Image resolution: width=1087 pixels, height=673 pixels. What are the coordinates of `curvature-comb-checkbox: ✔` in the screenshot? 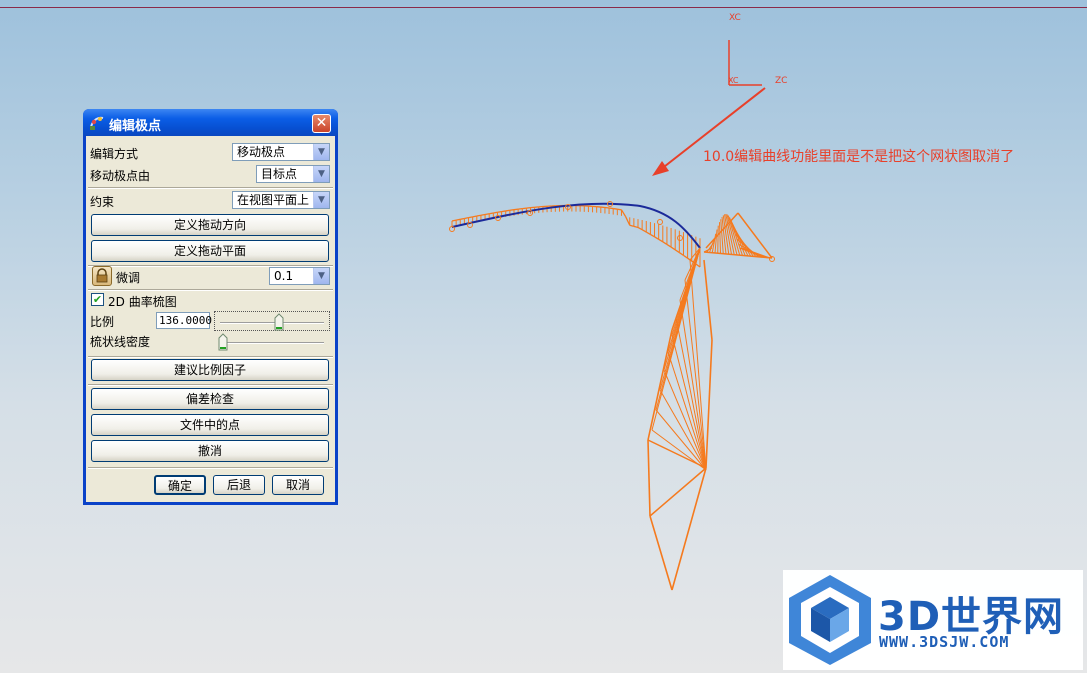 It's located at (97, 299).